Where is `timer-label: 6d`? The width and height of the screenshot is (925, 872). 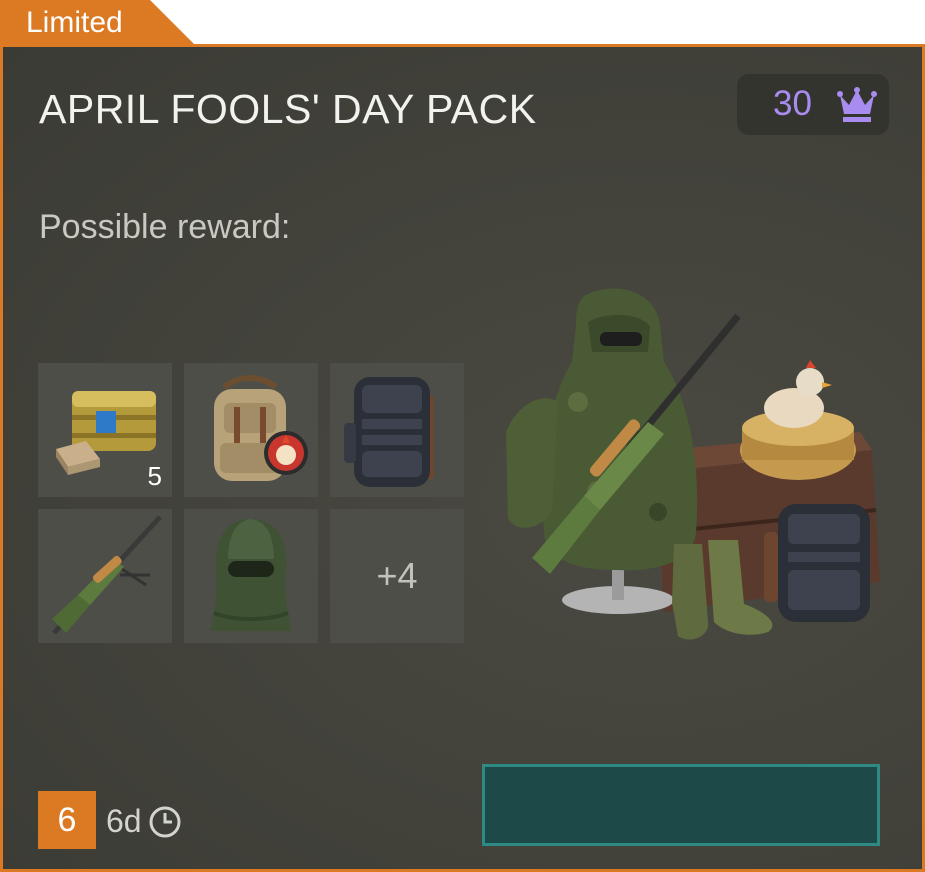
timer-label: 6d is located at coordinates (124, 821).